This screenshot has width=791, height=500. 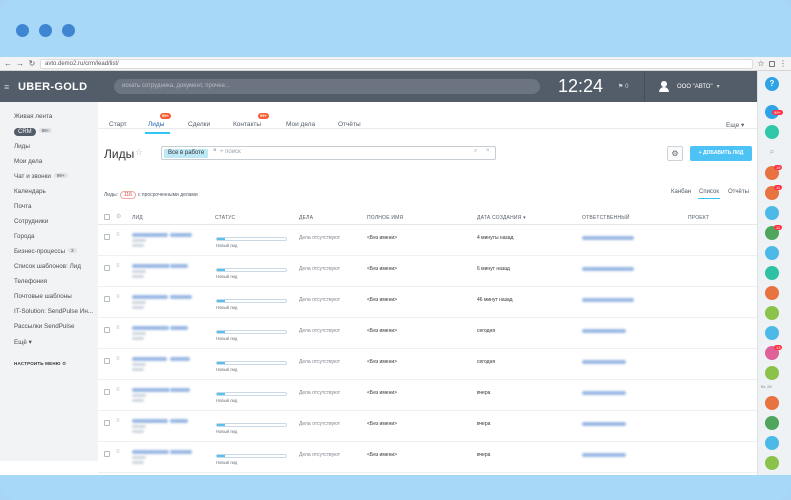 What do you see at coordinates (41, 176) in the screenshot?
I see `sidebar-item-chat: Чат и звонки 99+` at bounding box center [41, 176].